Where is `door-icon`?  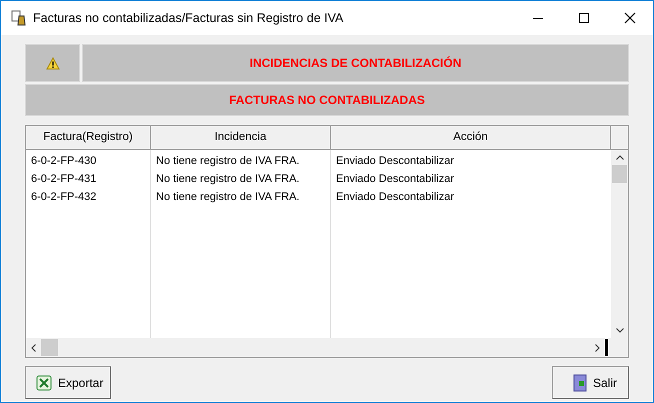 door-icon is located at coordinates (580, 383).